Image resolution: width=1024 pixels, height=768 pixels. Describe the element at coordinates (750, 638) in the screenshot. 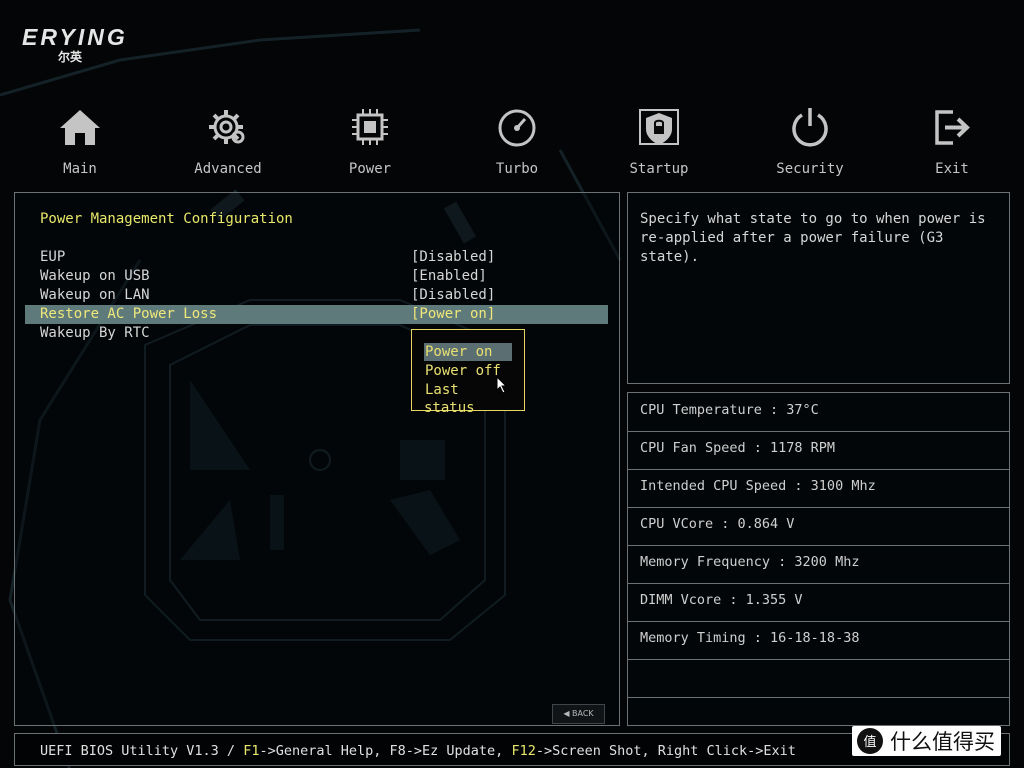

I see `info-text: Memory Timing : 16-18-18-38` at that location.